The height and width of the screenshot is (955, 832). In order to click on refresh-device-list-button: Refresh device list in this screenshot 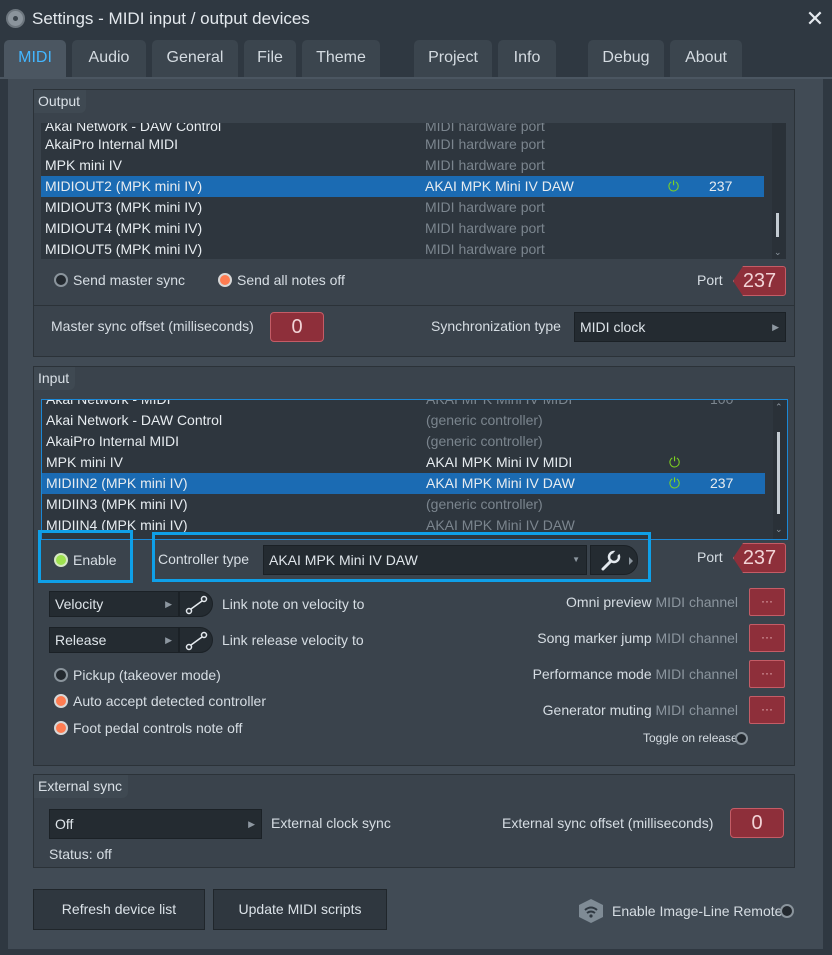, I will do `click(119, 909)`.